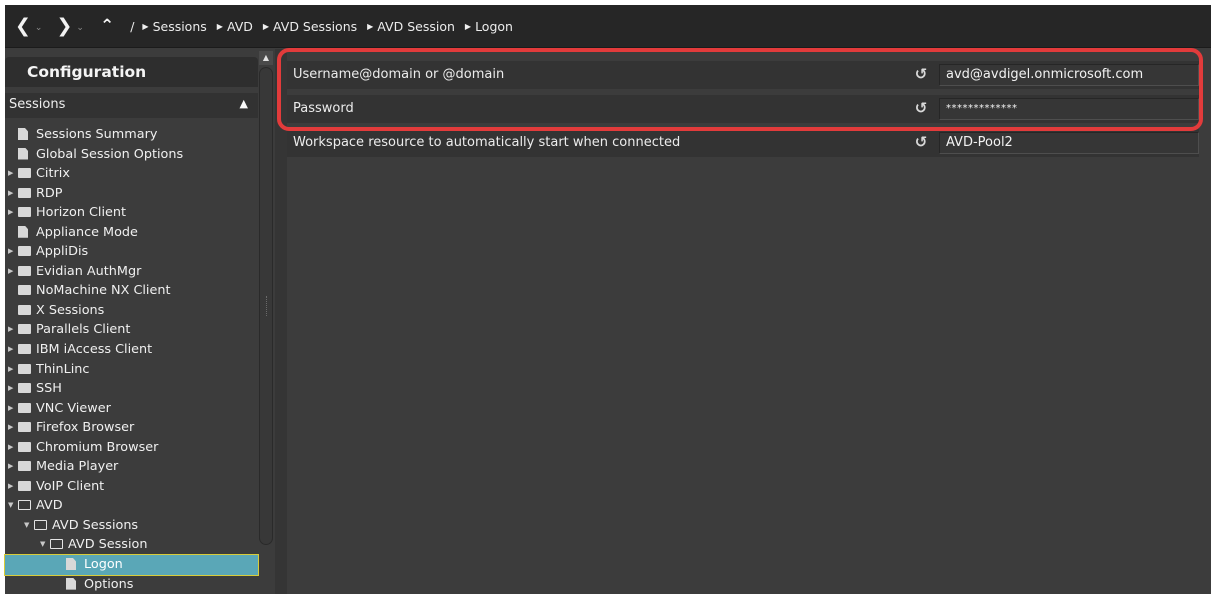 The image size is (1211, 594). What do you see at coordinates (131, 428) in the screenshot?
I see `tree-item: ▶ Firefox Browser` at bounding box center [131, 428].